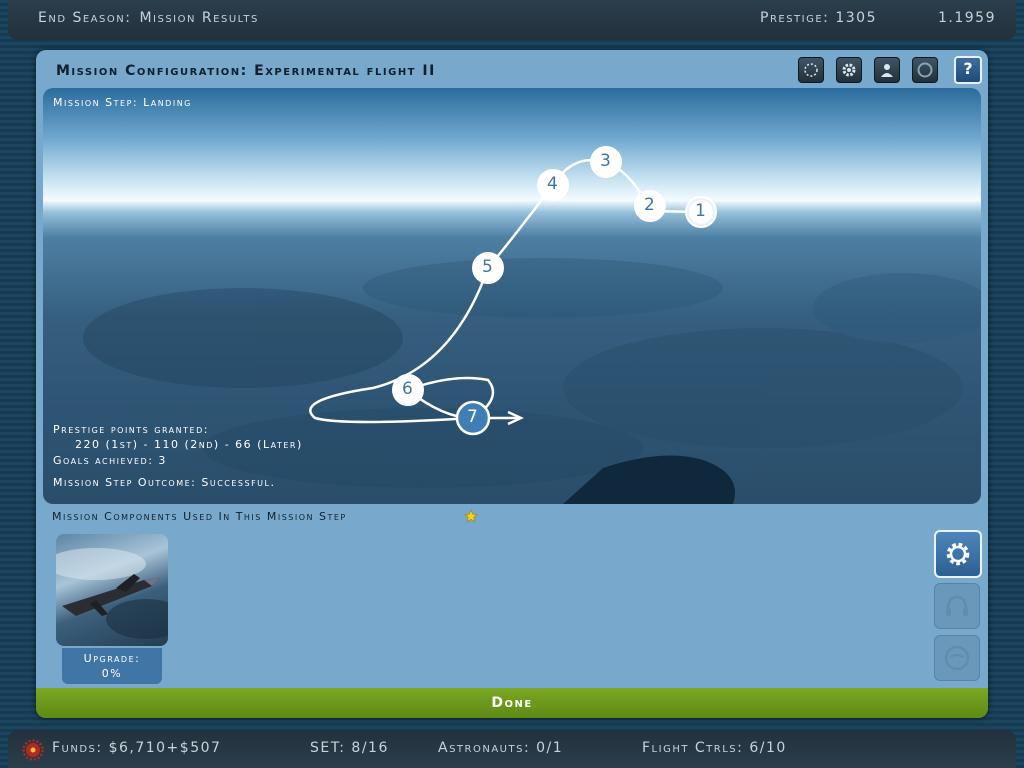 This screenshot has height=768, width=1024. What do you see at coordinates (968, 70) in the screenshot?
I see `help-icon: ?` at bounding box center [968, 70].